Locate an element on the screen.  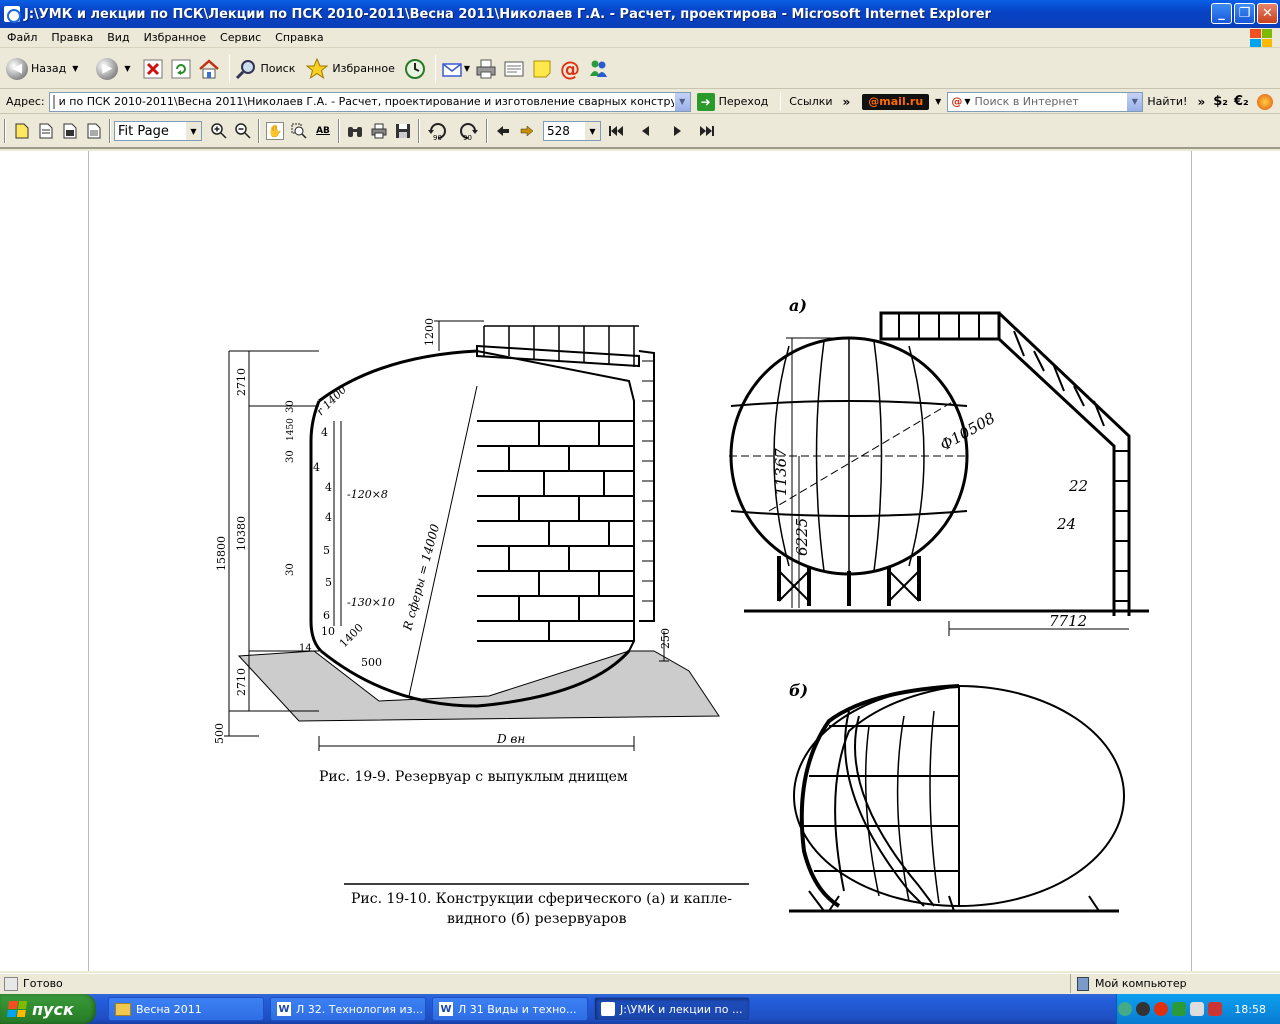
dim-10380: 10380 is located at coordinates (241, 533).